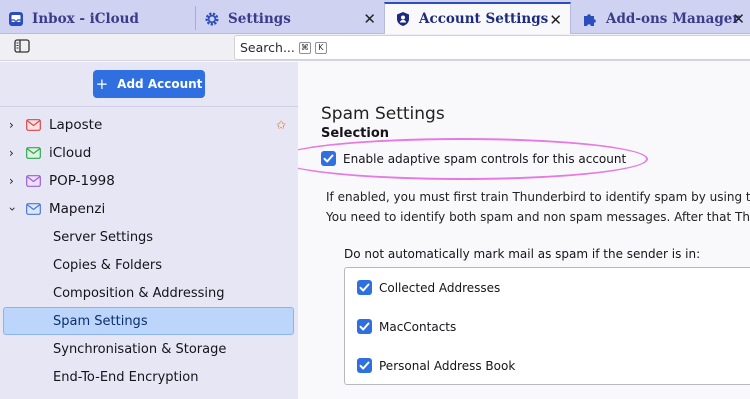  What do you see at coordinates (259, 18) in the screenshot?
I see `tab-label: Settings` at bounding box center [259, 18].